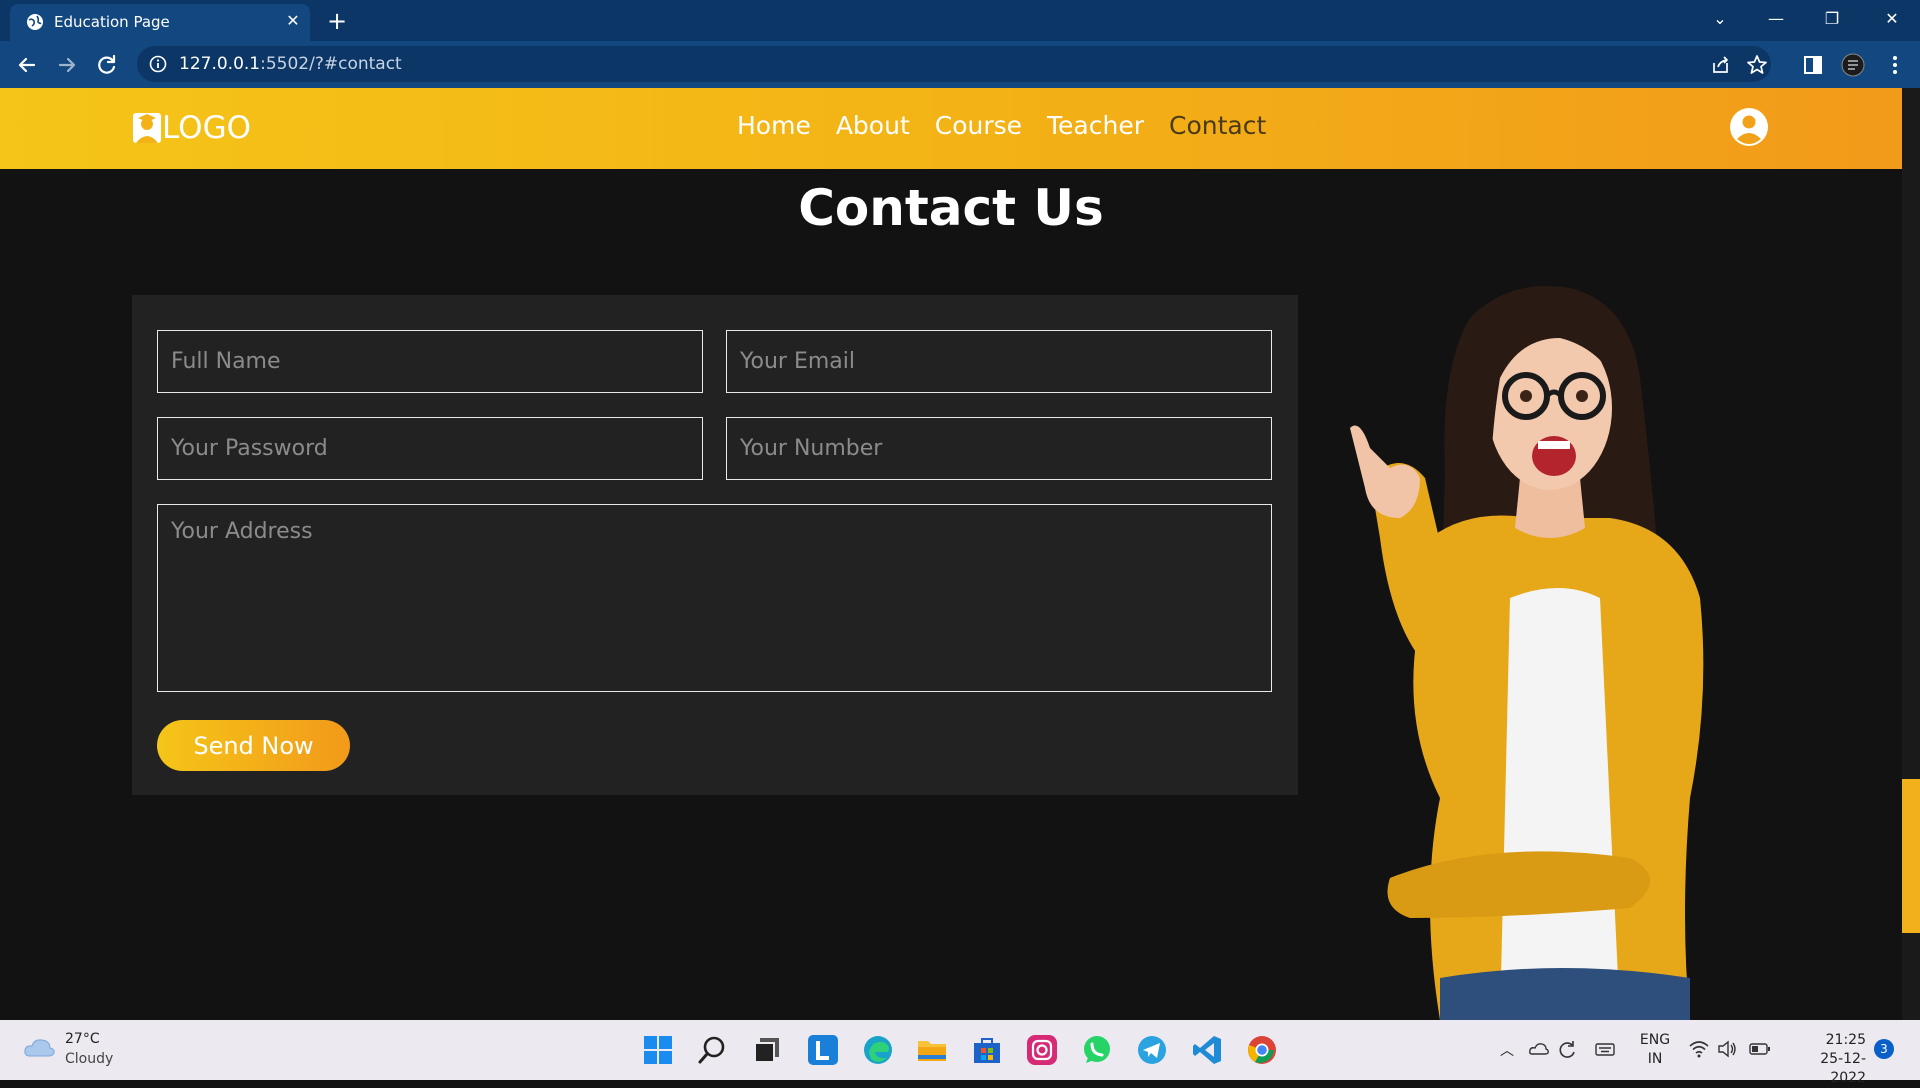  Describe the element at coordinates (873, 125) in the screenshot. I see `nav-link-about: About` at that location.